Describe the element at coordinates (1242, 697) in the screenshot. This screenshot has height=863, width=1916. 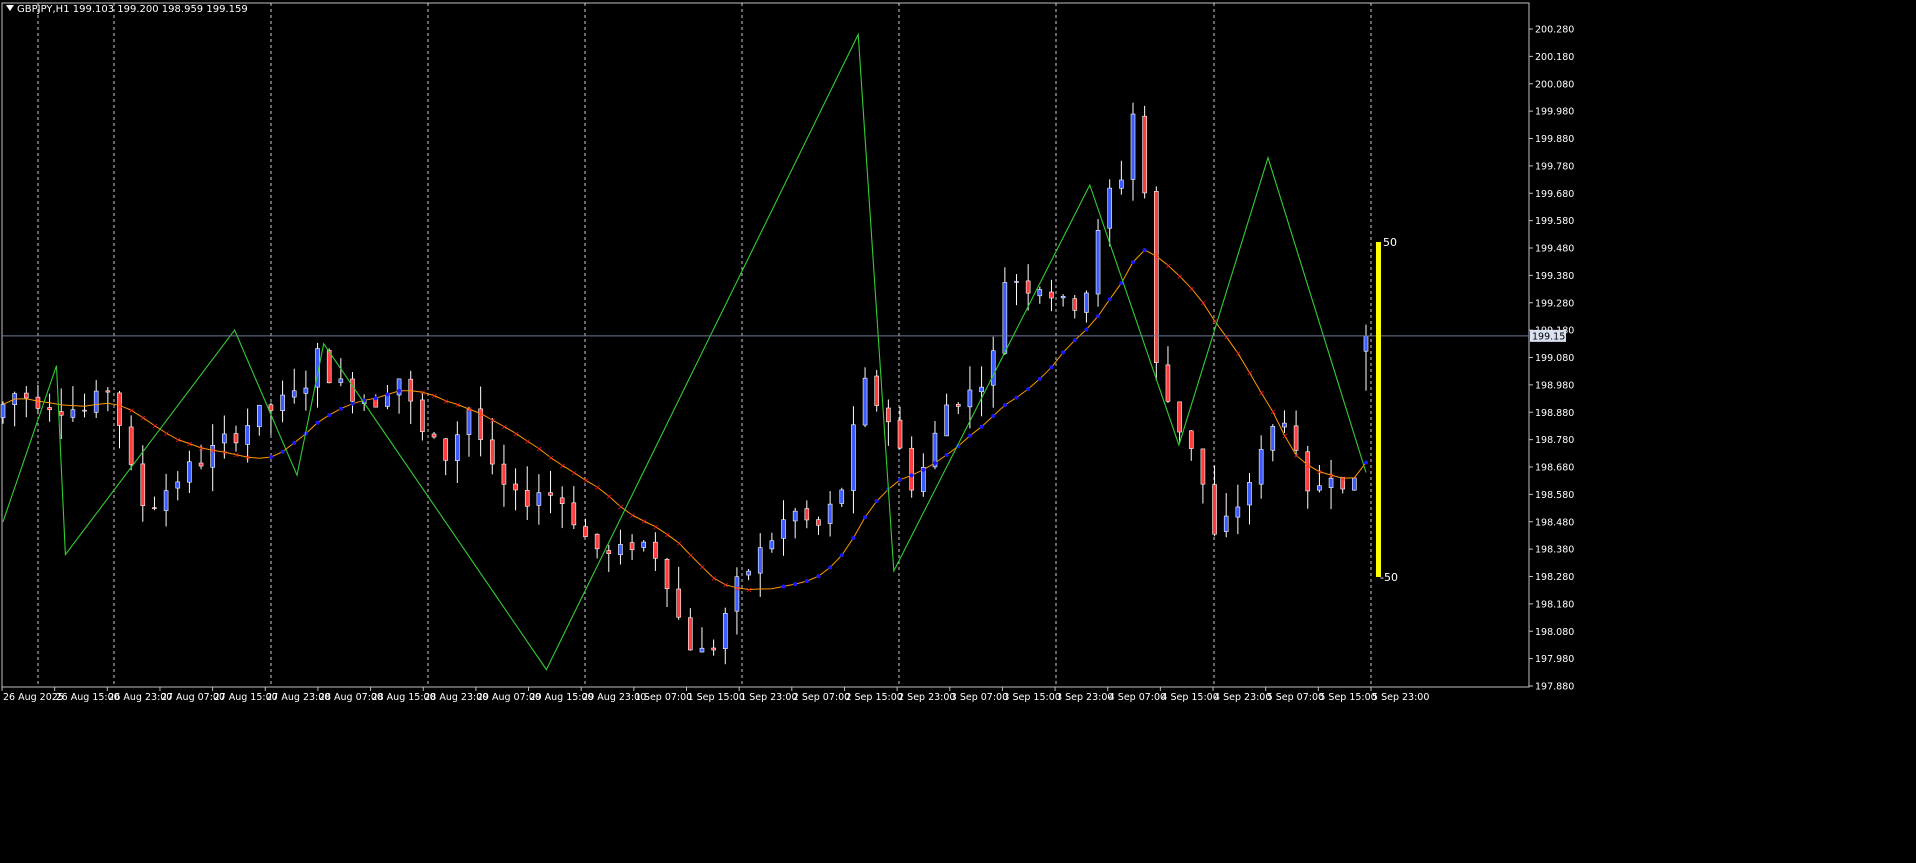
I see `x-axis-tick-label: 4 Sep 23:00` at that location.